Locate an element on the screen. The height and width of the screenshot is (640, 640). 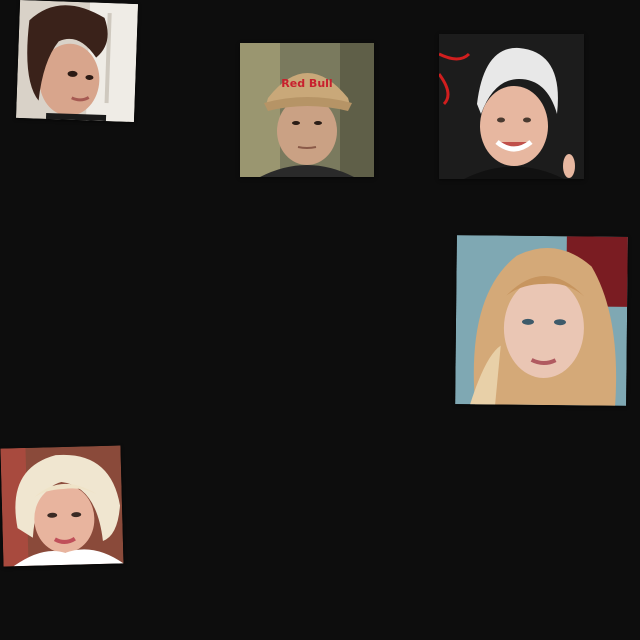
portrait-photo-2: Red Bull is located at coordinates (307, 110).